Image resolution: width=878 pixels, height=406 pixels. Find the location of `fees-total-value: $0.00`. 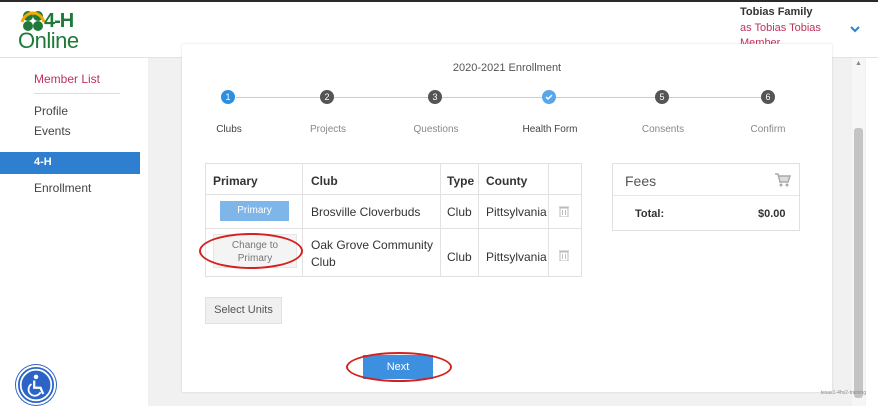

fees-total-value: $0.00 is located at coordinates (772, 214).